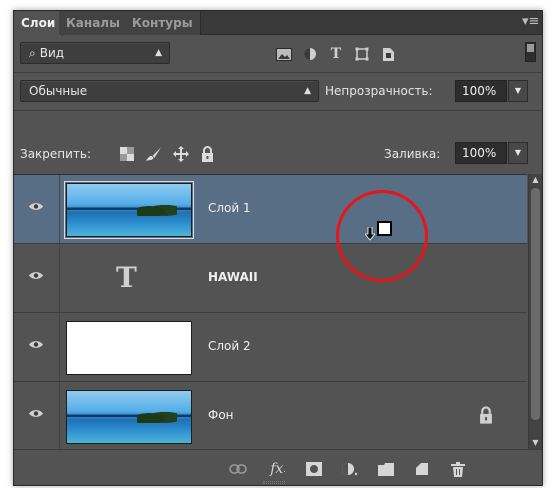  I want to click on lock-image-icon, so click(153, 153).